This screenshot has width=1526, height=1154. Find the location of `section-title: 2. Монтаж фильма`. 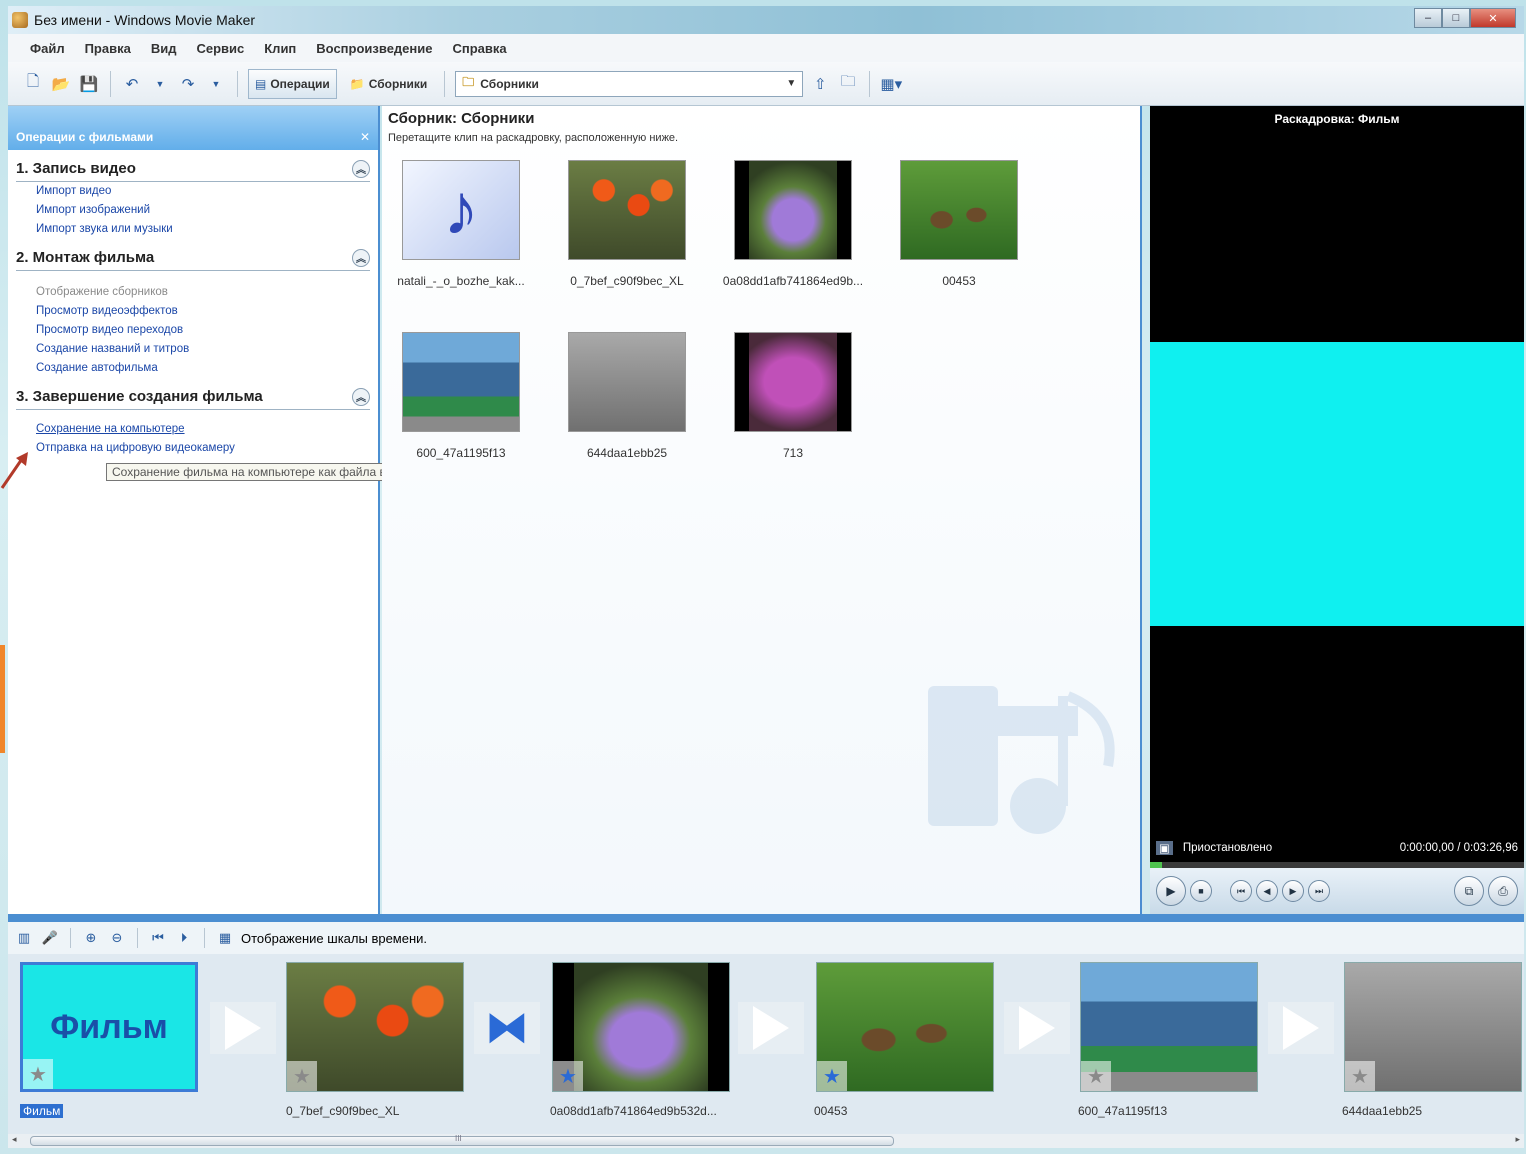

section-title: 2. Монтаж фильма is located at coordinates (85, 257).